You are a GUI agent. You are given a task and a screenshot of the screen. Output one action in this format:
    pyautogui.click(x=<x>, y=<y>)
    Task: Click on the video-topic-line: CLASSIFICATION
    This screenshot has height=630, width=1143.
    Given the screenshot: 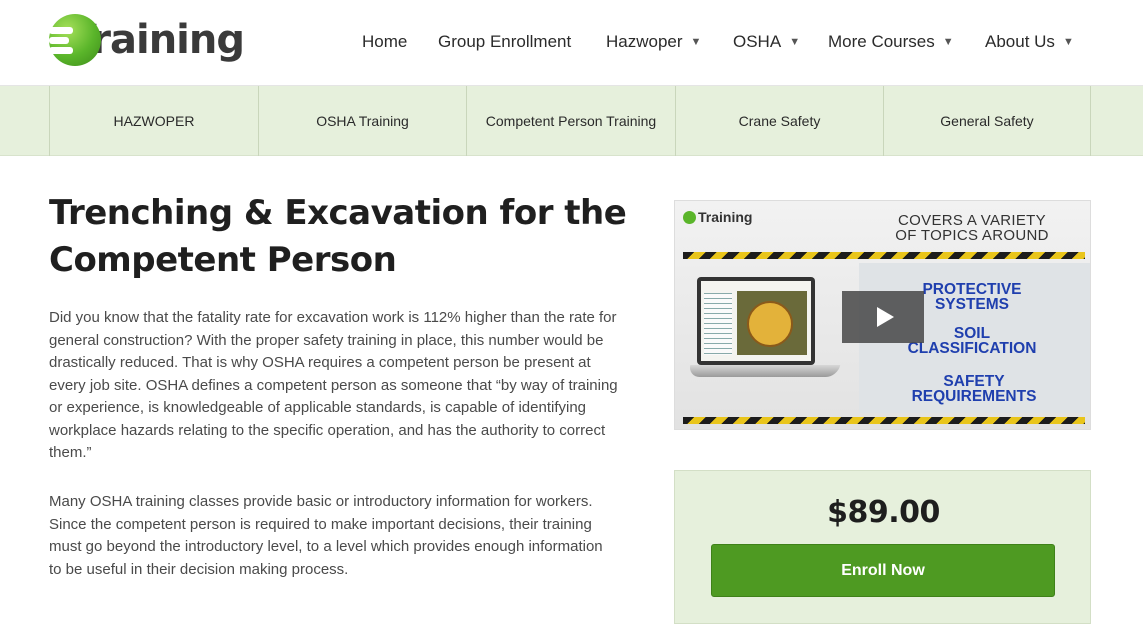 What is the action you would take?
    pyautogui.click(x=972, y=348)
    